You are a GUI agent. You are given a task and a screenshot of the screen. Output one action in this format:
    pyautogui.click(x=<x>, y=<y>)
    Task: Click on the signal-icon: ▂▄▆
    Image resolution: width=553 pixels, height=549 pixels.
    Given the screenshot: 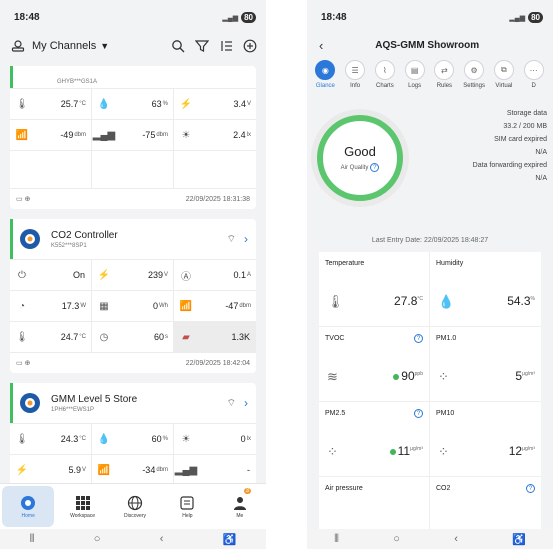 What is the action you would take?
    pyautogui.click(x=517, y=18)
    